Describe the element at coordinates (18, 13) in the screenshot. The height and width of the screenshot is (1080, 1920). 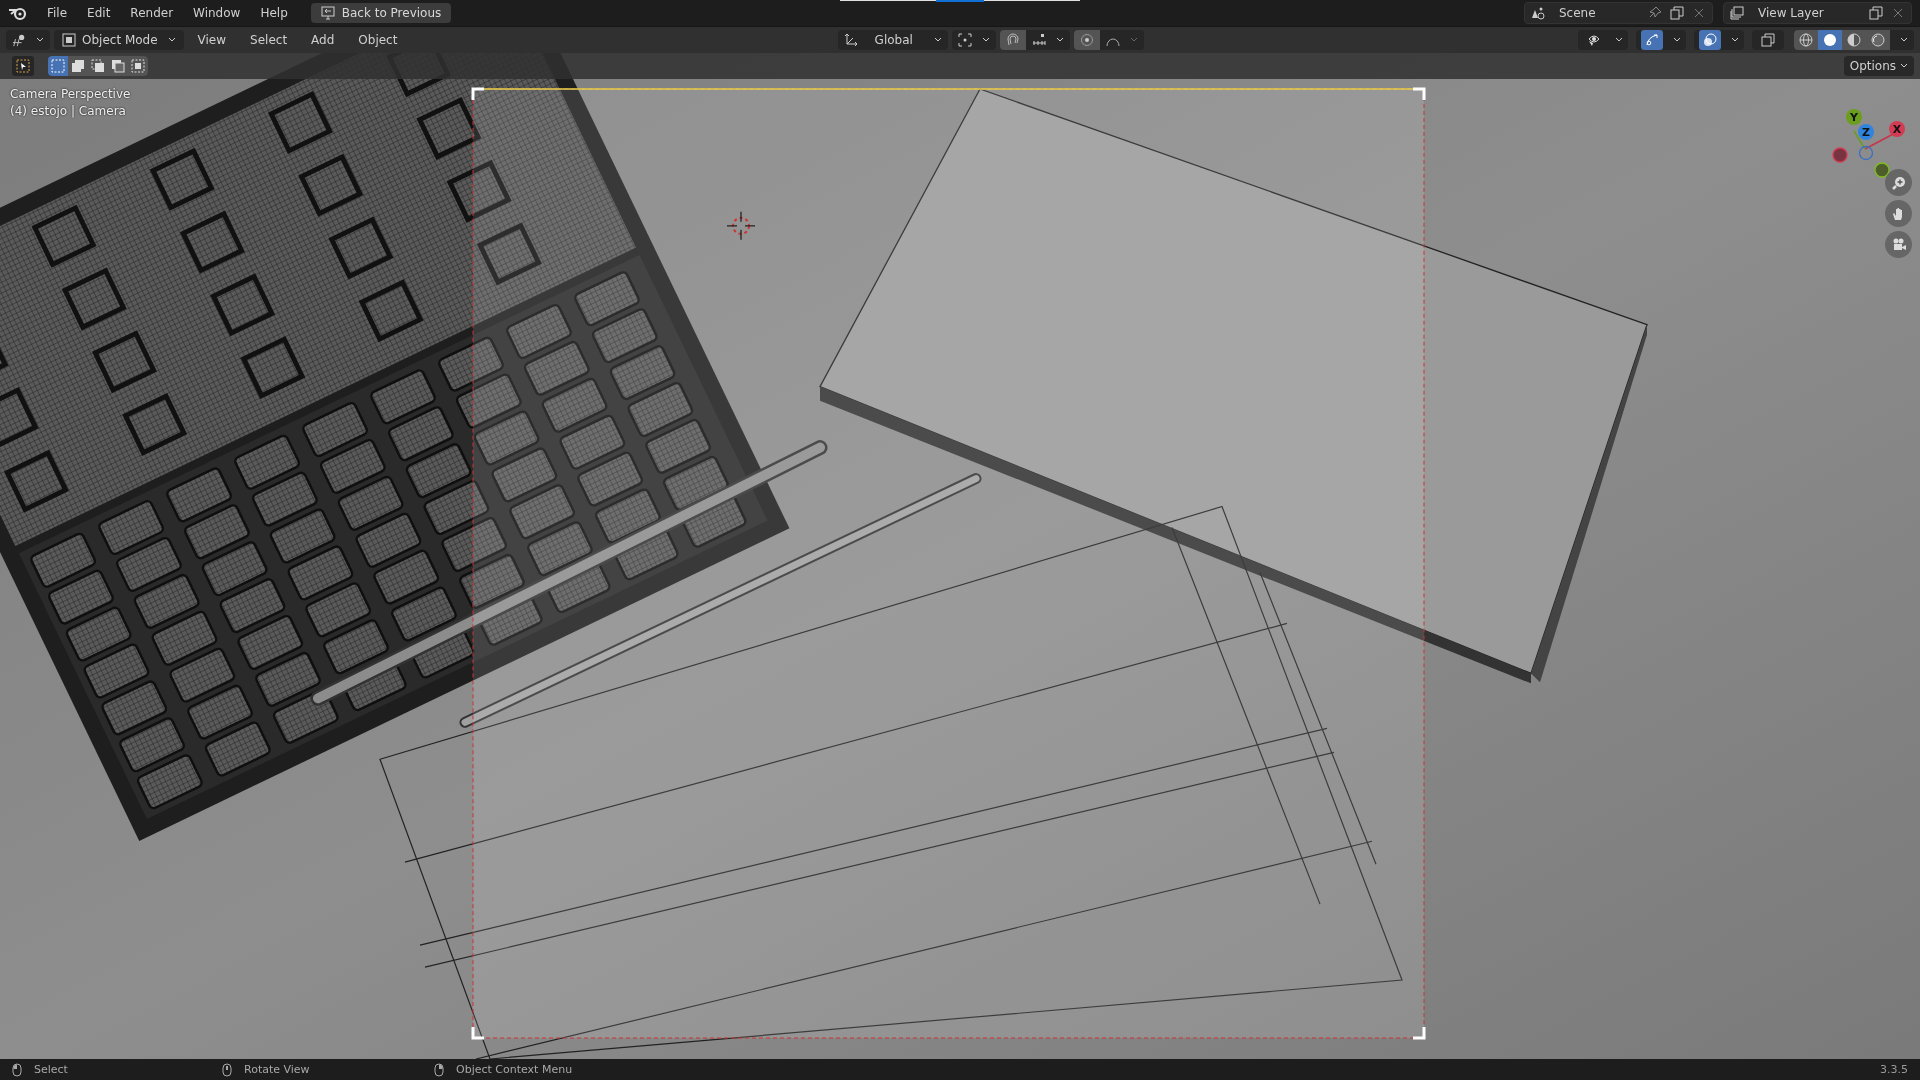
I see `app-logo-icon` at that location.